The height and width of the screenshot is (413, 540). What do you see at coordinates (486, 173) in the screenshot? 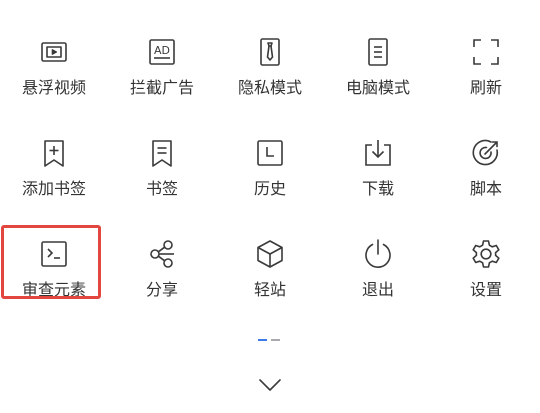
I see `menu-item-scripts: 脚本` at bounding box center [486, 173].